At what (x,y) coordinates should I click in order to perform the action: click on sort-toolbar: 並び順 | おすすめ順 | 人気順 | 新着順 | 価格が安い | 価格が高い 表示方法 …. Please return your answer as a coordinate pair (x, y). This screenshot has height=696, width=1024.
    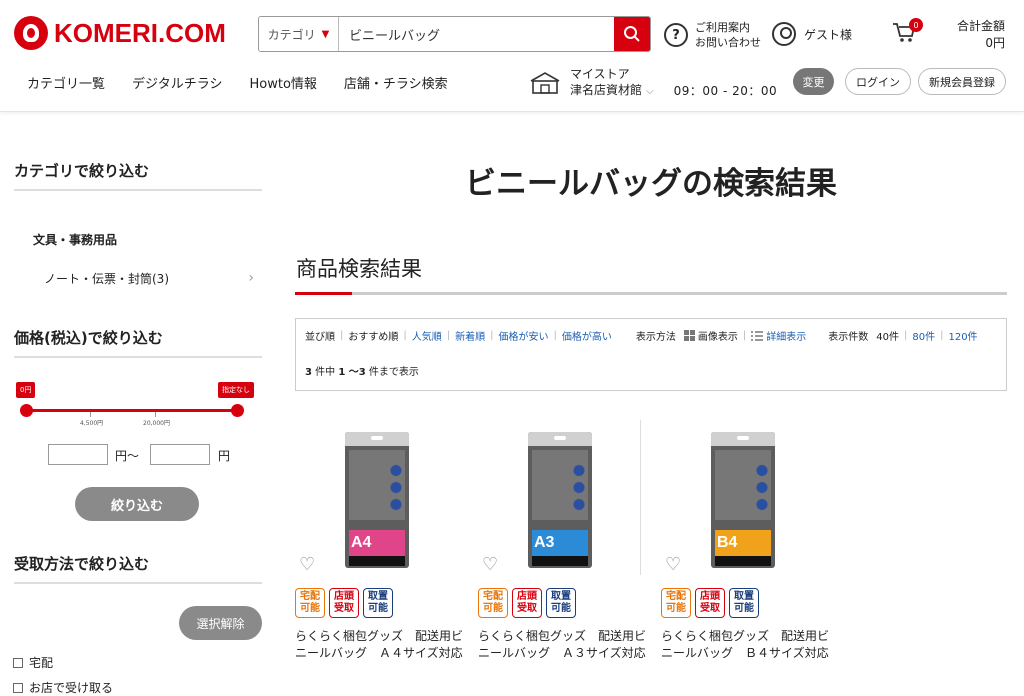
    Looking at the image, I should click on (651, 354).